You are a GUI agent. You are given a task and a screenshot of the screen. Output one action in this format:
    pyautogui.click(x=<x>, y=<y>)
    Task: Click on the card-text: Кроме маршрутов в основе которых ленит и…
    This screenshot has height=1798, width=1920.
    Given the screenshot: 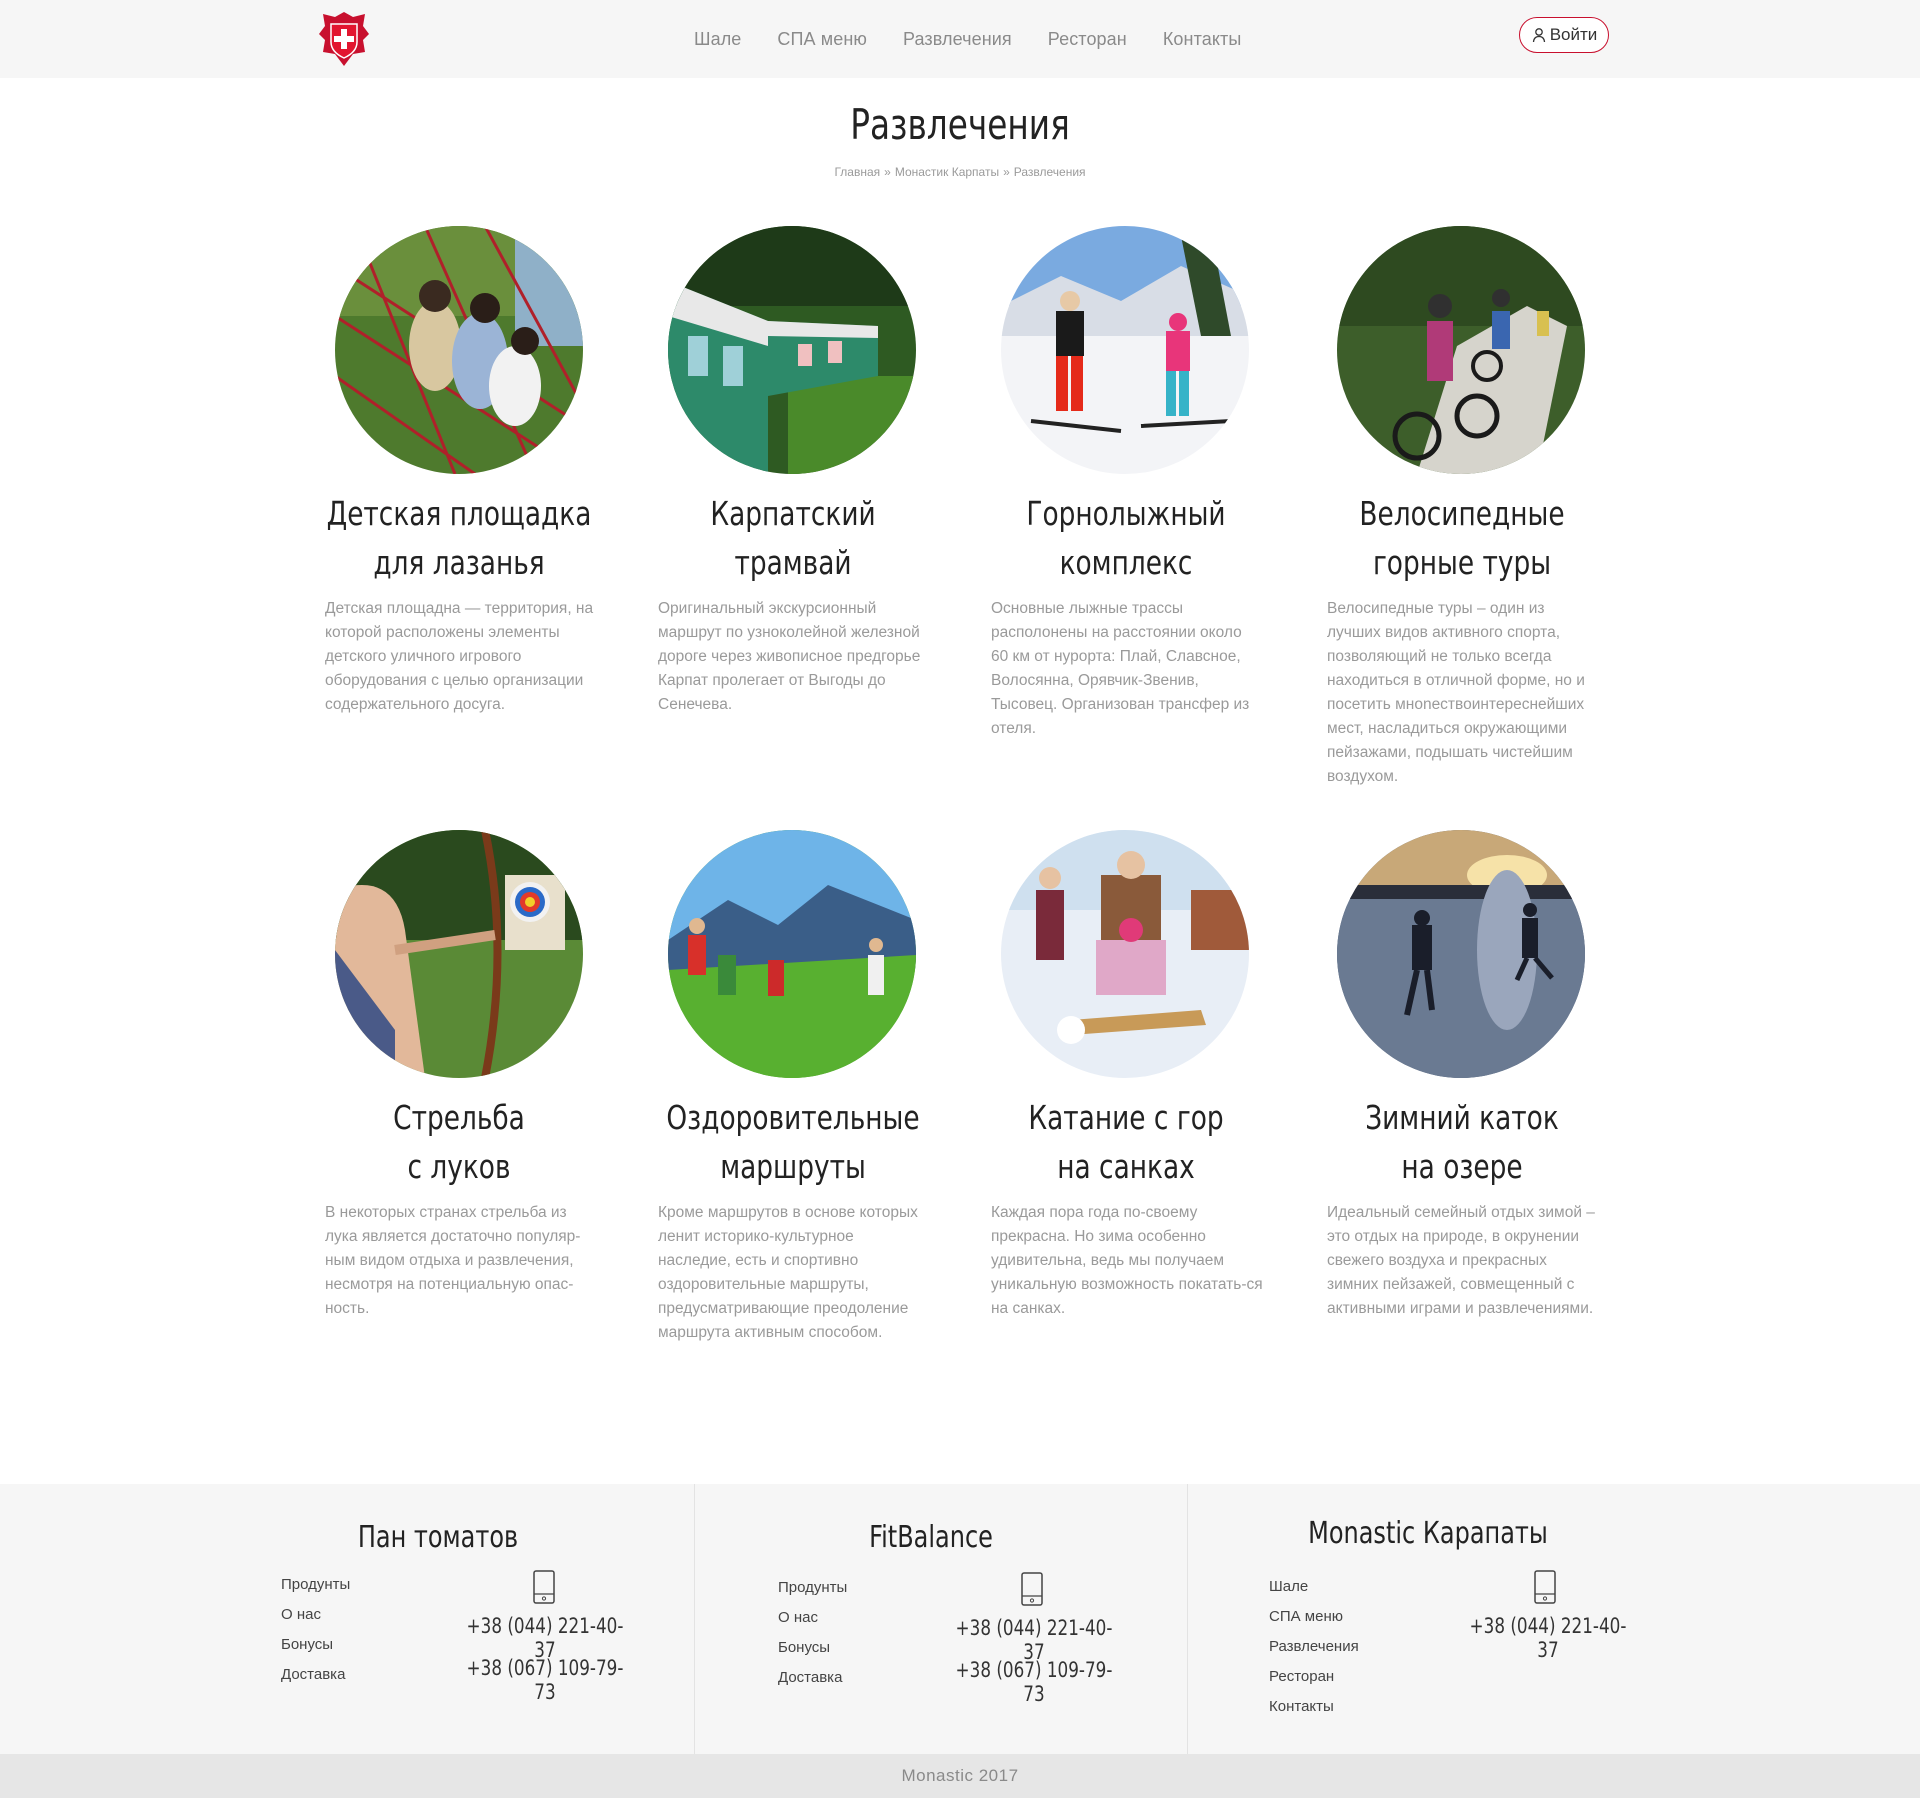 What is the action you would take?
    pyautogui.click(x=788, y=1272)
    